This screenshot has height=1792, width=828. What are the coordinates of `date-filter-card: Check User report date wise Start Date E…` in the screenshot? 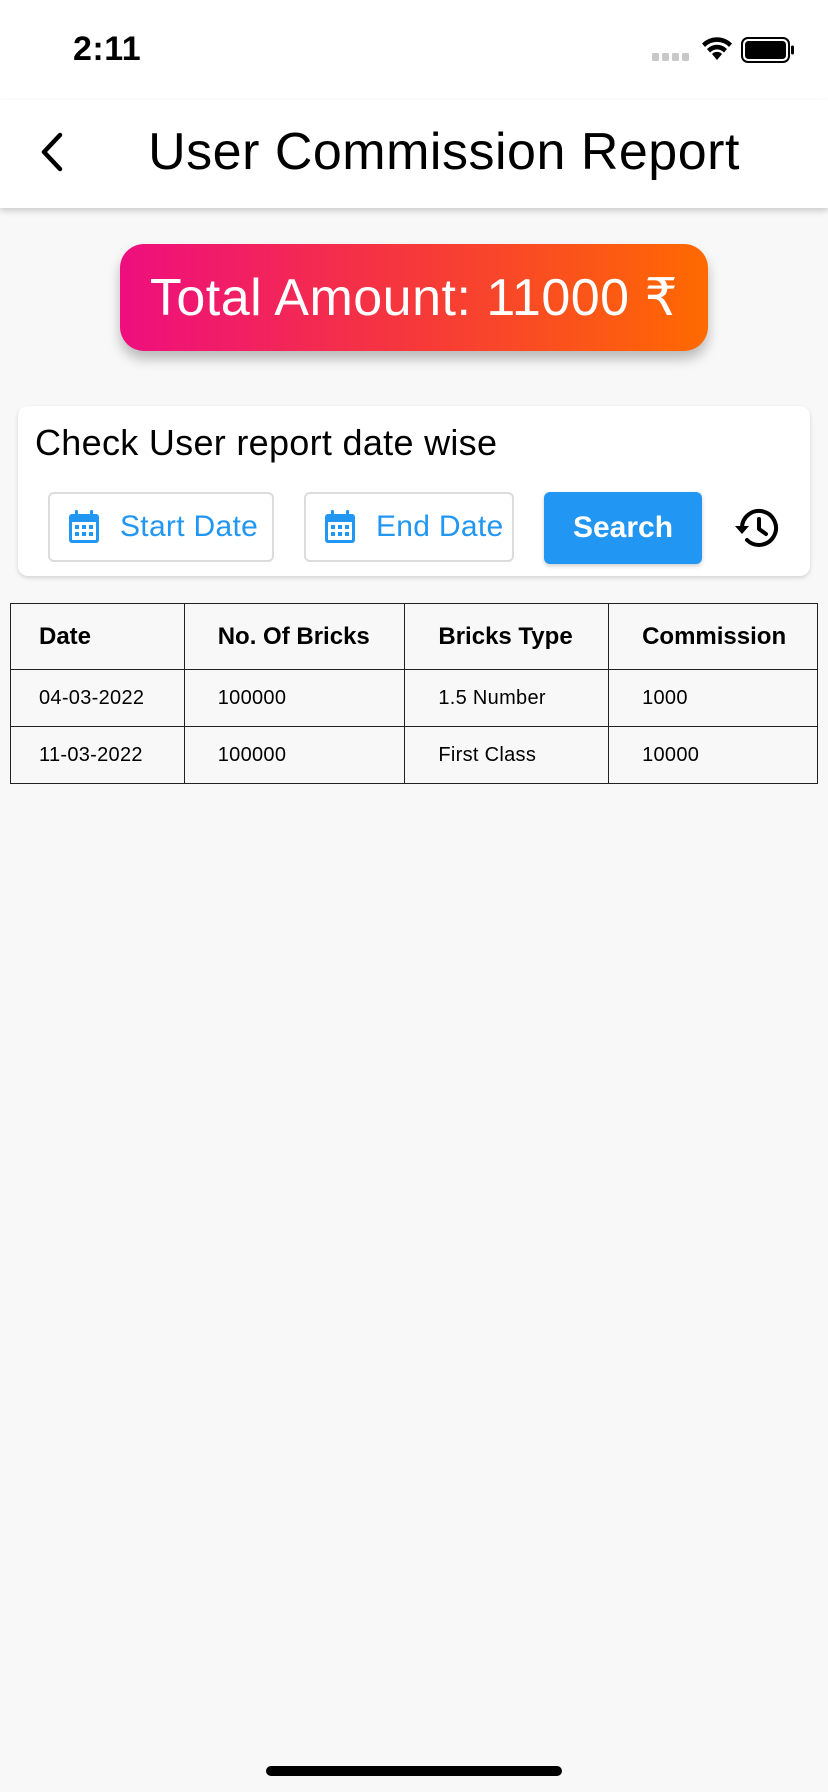 It's located at (414, 491).